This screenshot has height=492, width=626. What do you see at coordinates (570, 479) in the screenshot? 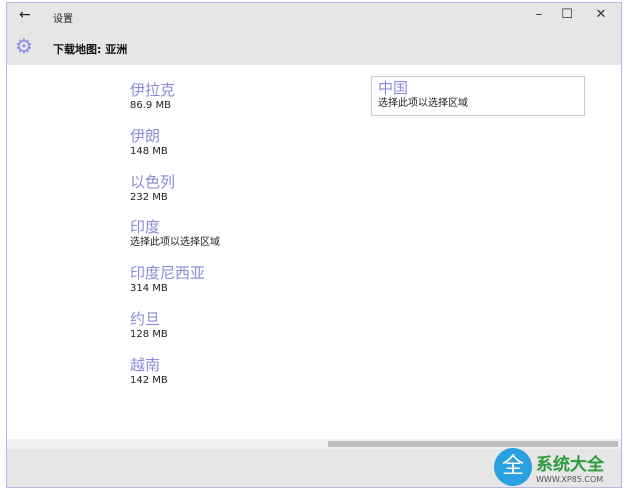
I see `watermark-url: WWW.XP85.COM` at bounding box center [570, 479].